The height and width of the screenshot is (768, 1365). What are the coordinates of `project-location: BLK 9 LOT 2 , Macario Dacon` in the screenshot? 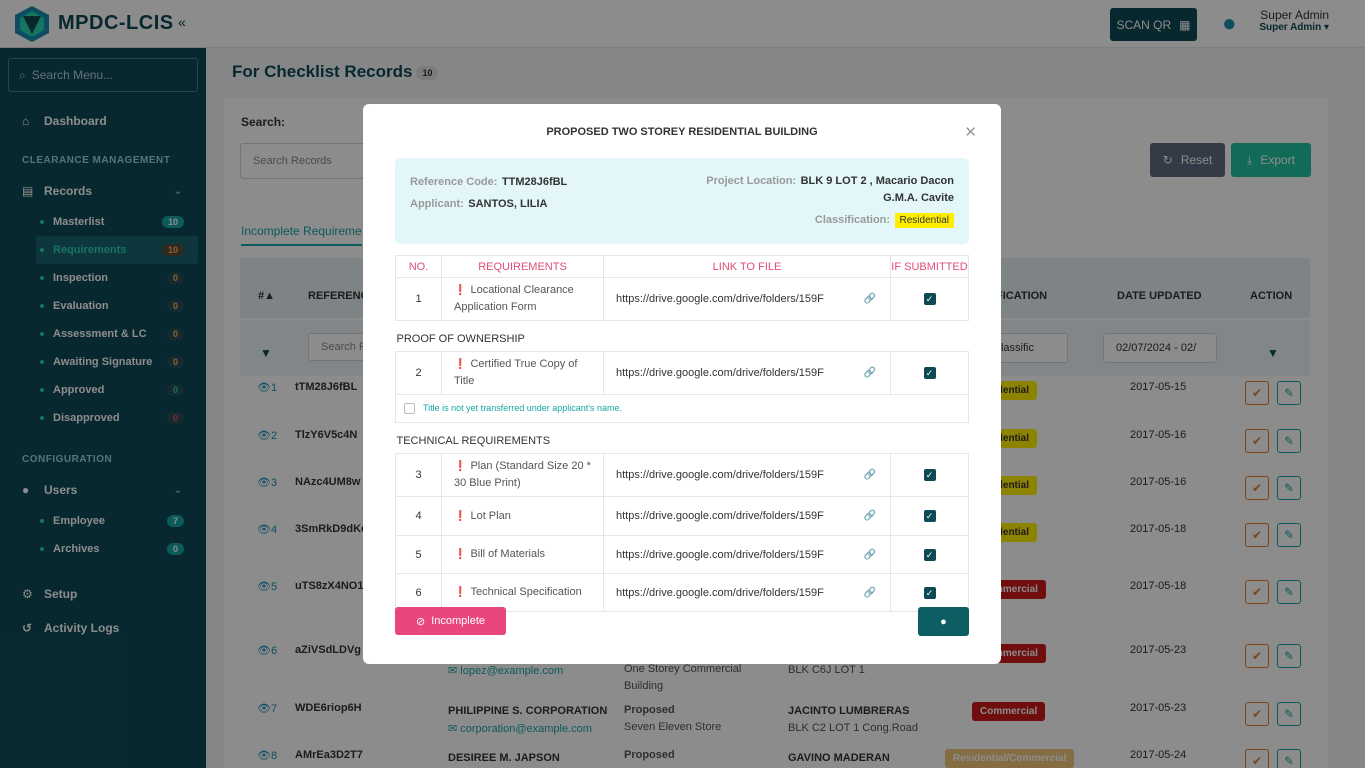 It's located at (877, 181).